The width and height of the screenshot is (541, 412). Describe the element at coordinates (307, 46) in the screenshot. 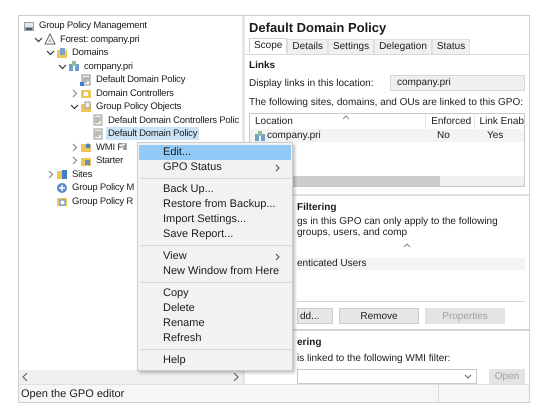

I see `tab: Details` at that location.